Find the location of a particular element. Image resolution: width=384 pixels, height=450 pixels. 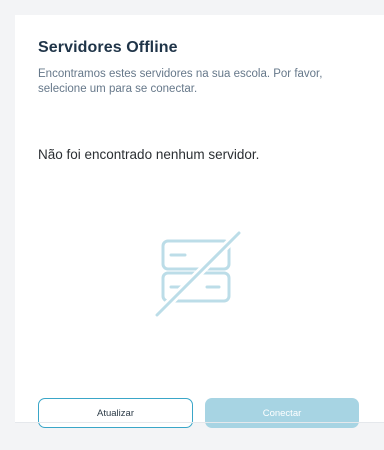

server-off-icon is located at coordinates (199, 274).